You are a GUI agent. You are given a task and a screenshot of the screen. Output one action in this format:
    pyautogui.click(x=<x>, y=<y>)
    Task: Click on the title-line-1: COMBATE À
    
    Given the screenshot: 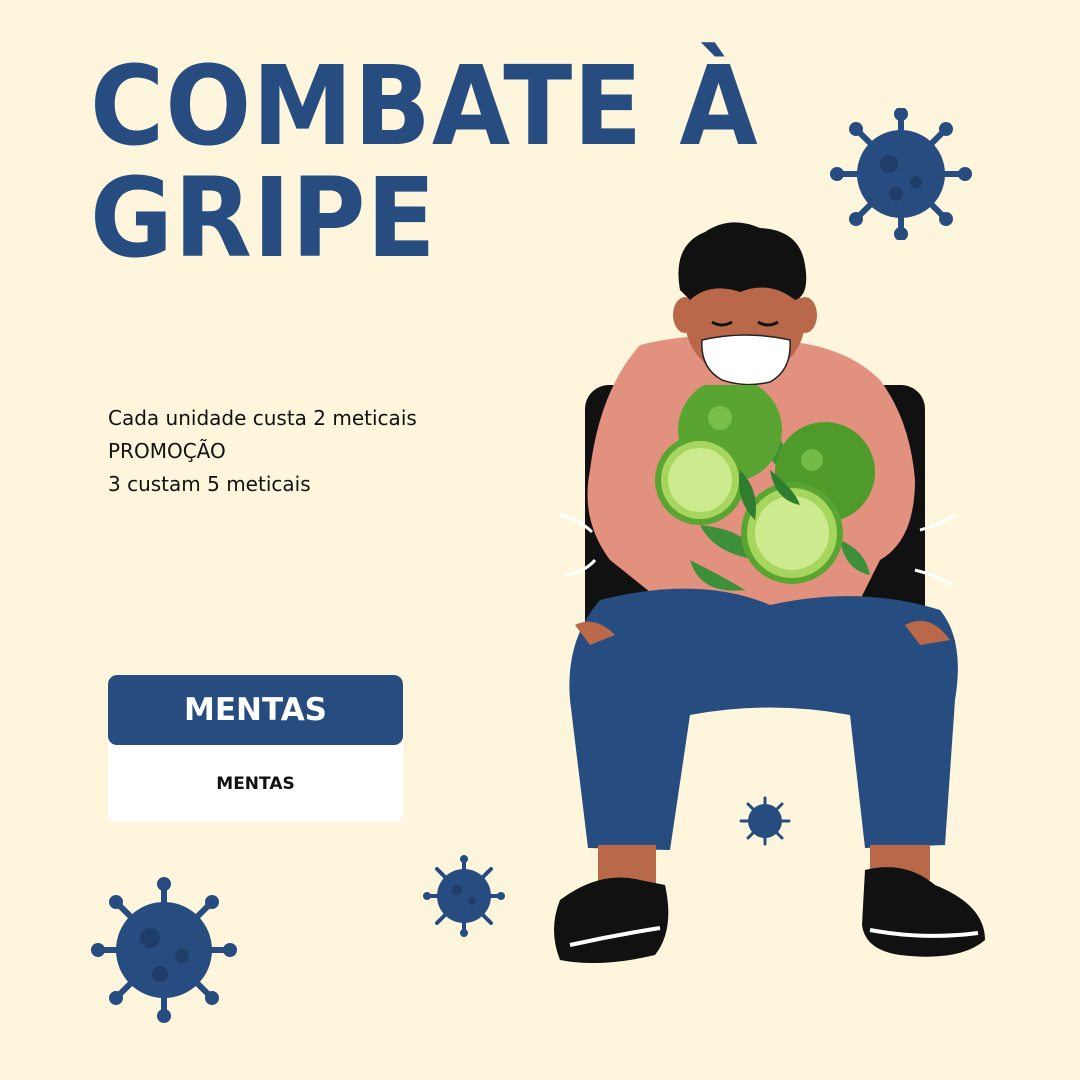 What is the action you would take?
    pyautogui.click(x=424, y=106)
    